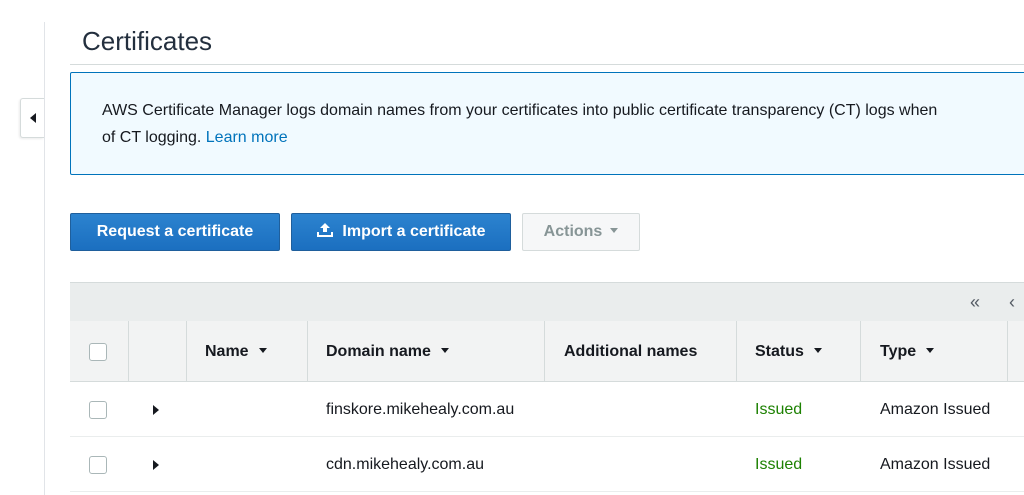  Describe the element at coordinates (325, 226) in the screenshot. I see `upload-icon` at that location.